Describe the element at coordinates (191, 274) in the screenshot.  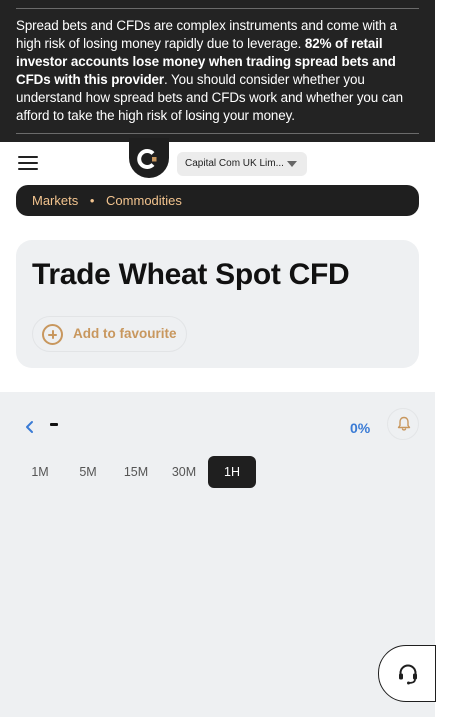
I see `page-title: Trade Wheat Spot CFD` at that location.